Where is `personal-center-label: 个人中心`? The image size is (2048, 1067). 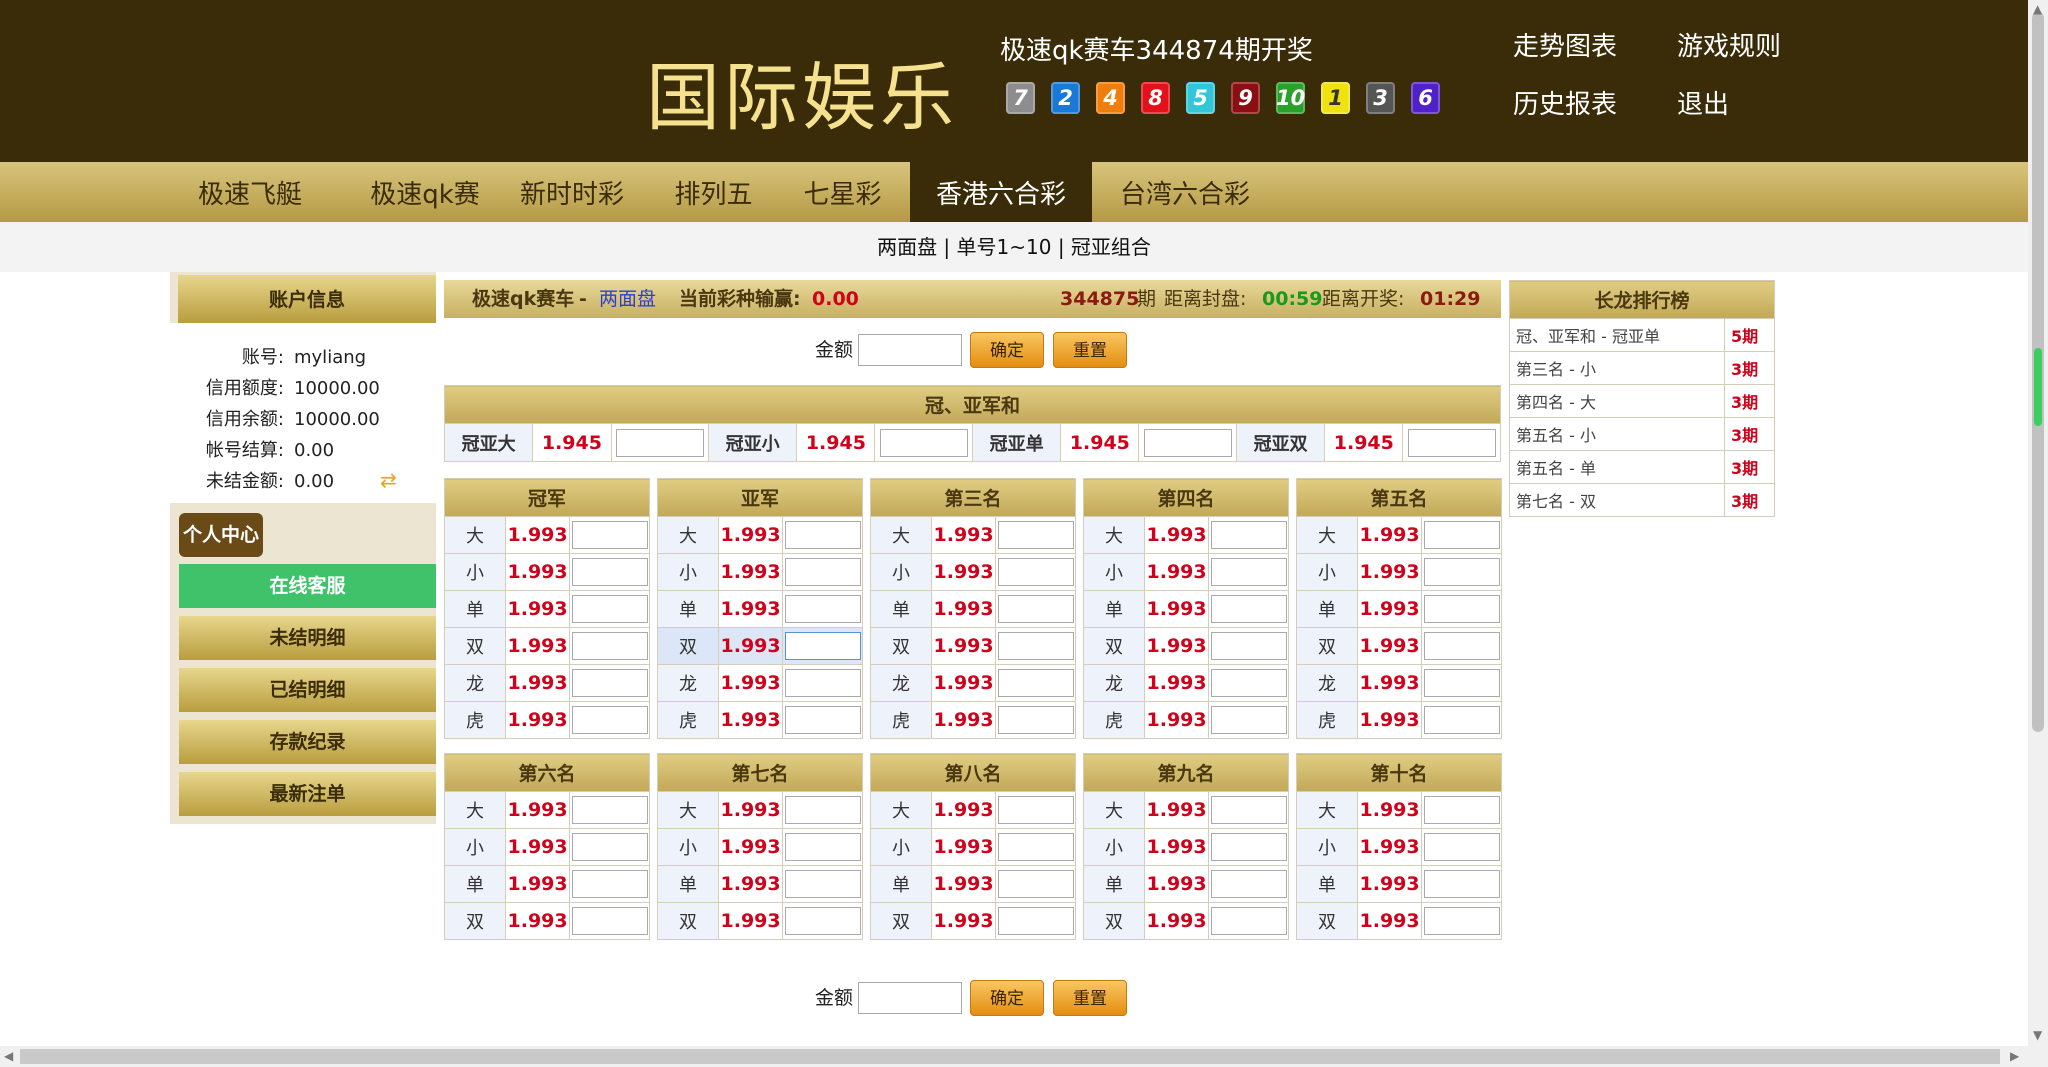
personal-center-label: 个人中心 is located at coordinates (221, 535).